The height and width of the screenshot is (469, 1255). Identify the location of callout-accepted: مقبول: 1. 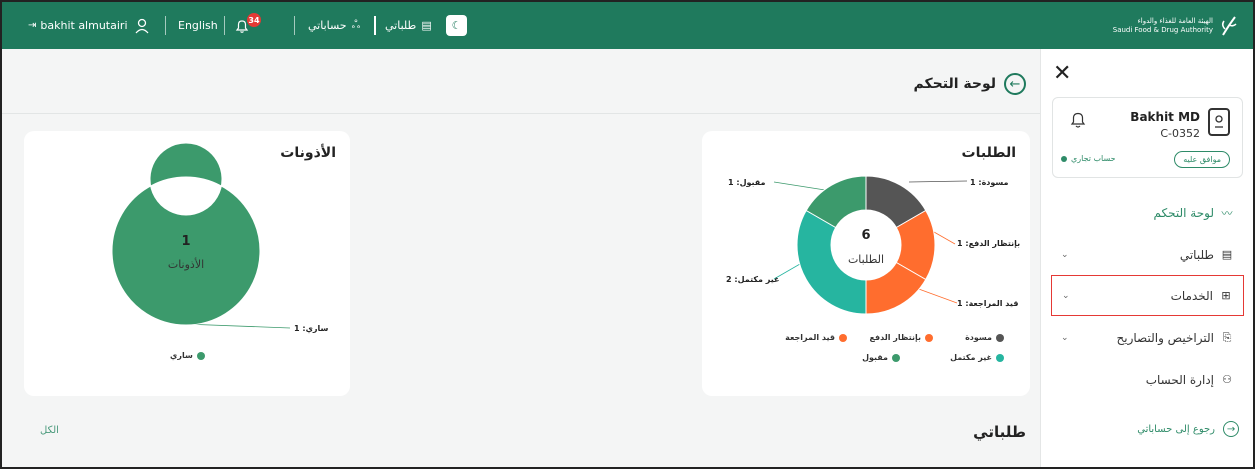
(747, 182).